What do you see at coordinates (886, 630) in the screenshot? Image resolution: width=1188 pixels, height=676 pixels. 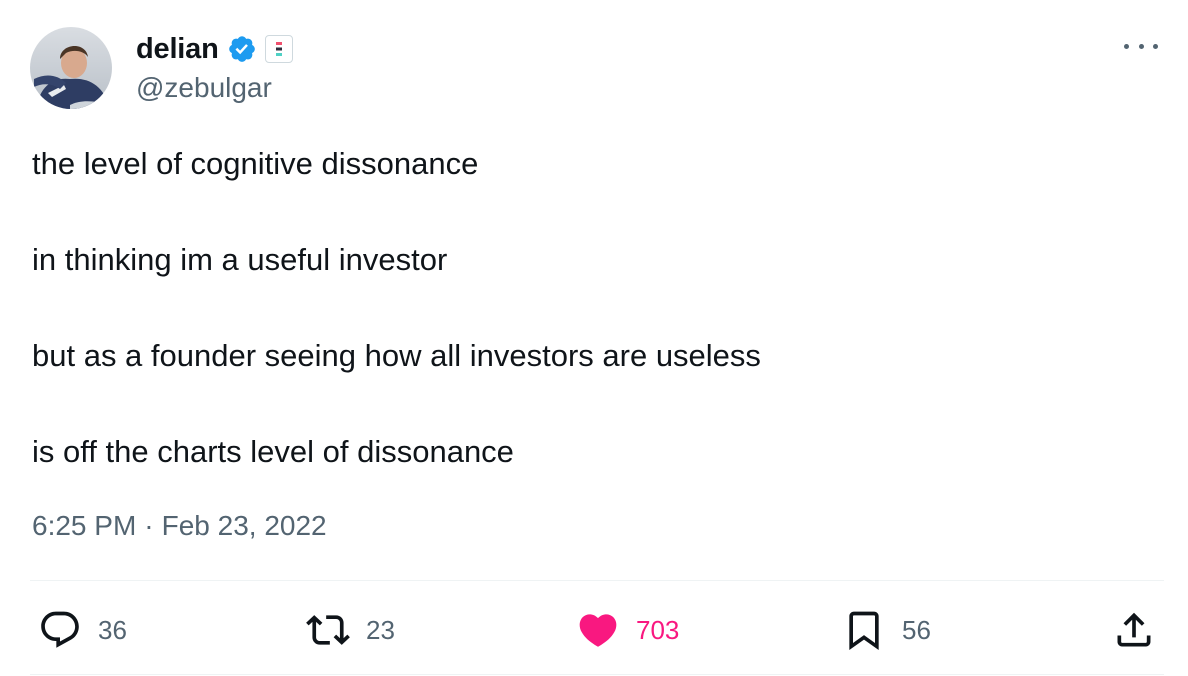 I see `bookmark-button: 56` at bounding box center [886, 630].